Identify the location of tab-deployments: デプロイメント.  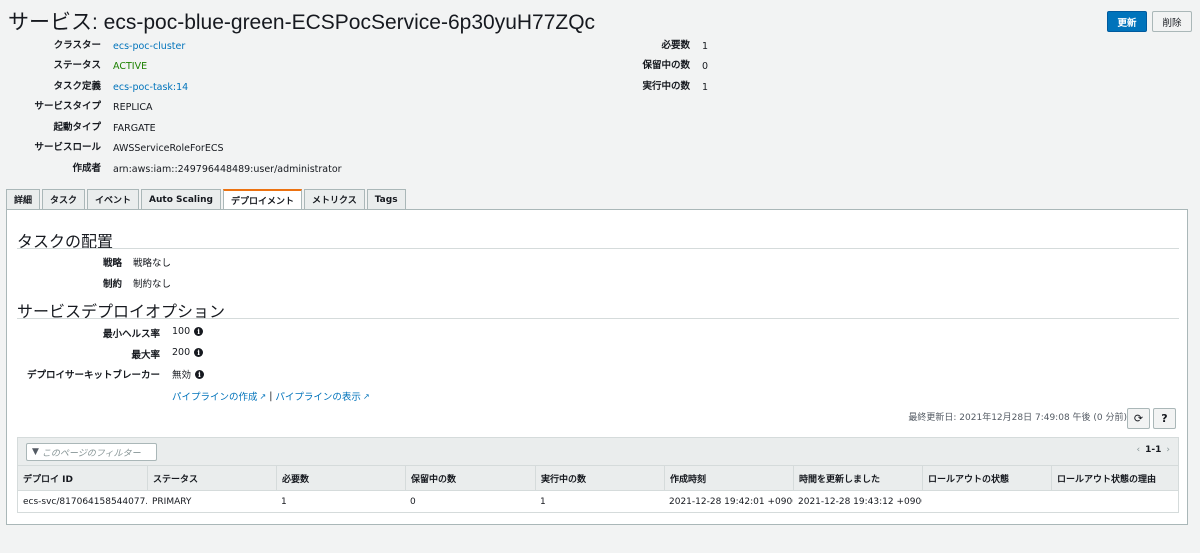
(262, 199).